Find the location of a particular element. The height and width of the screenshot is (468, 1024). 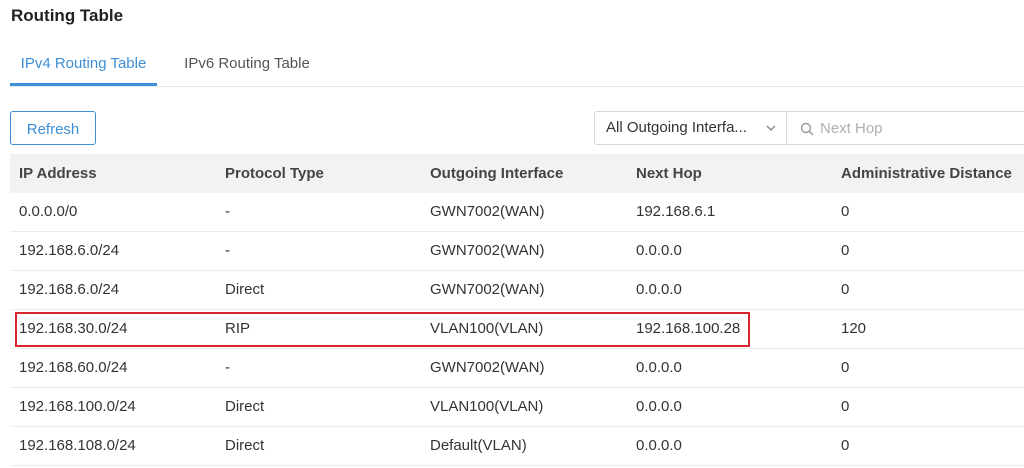

table-row: 192.168.6.0/24 - GWN7002(WAN) 0.0.0.0 0 is located at coordinates (517, 251).